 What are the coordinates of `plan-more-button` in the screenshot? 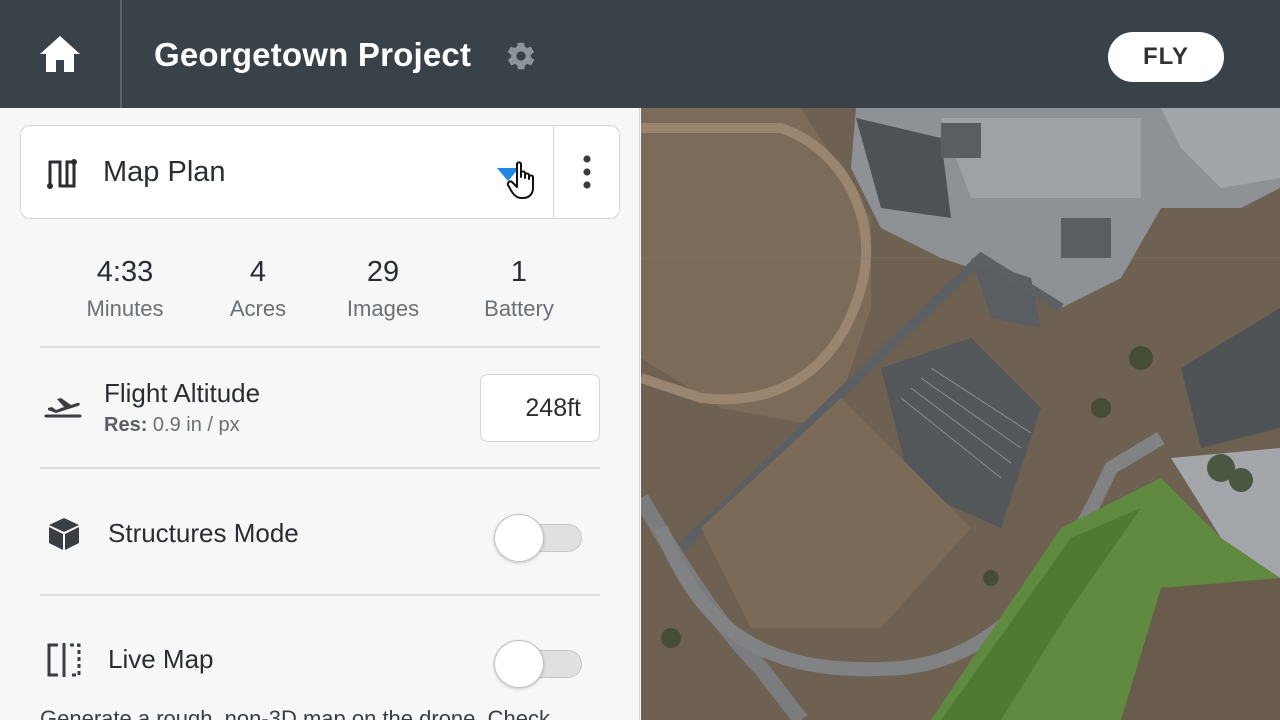 It's located at (587, 172).